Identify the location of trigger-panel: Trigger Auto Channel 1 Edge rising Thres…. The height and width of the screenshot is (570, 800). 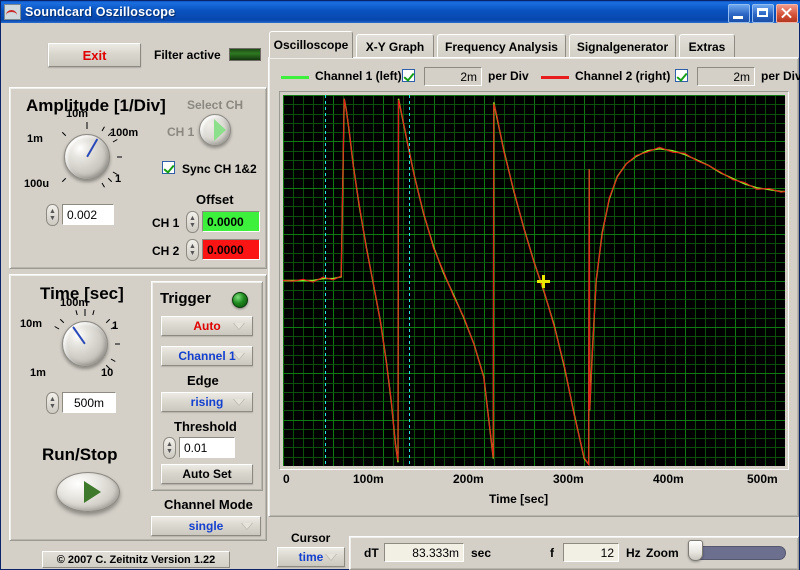
(207, 386).